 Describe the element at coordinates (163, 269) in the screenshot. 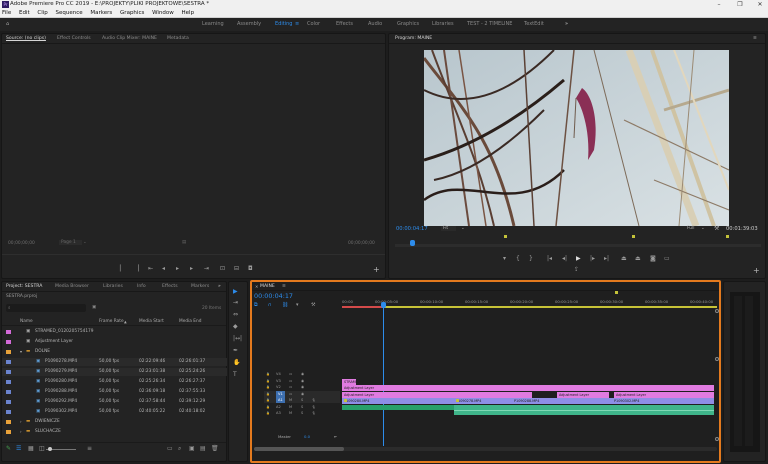

I see `source-step-back-icon: ◂` at that location.